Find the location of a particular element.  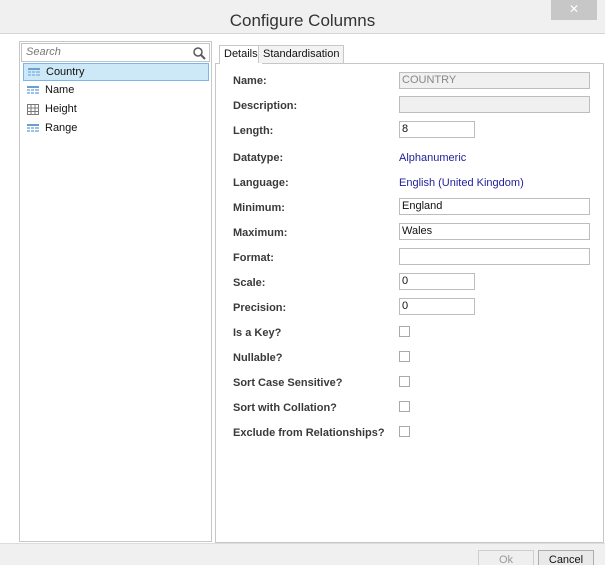

precision-field: 0 is located at coordinates (437, 306).